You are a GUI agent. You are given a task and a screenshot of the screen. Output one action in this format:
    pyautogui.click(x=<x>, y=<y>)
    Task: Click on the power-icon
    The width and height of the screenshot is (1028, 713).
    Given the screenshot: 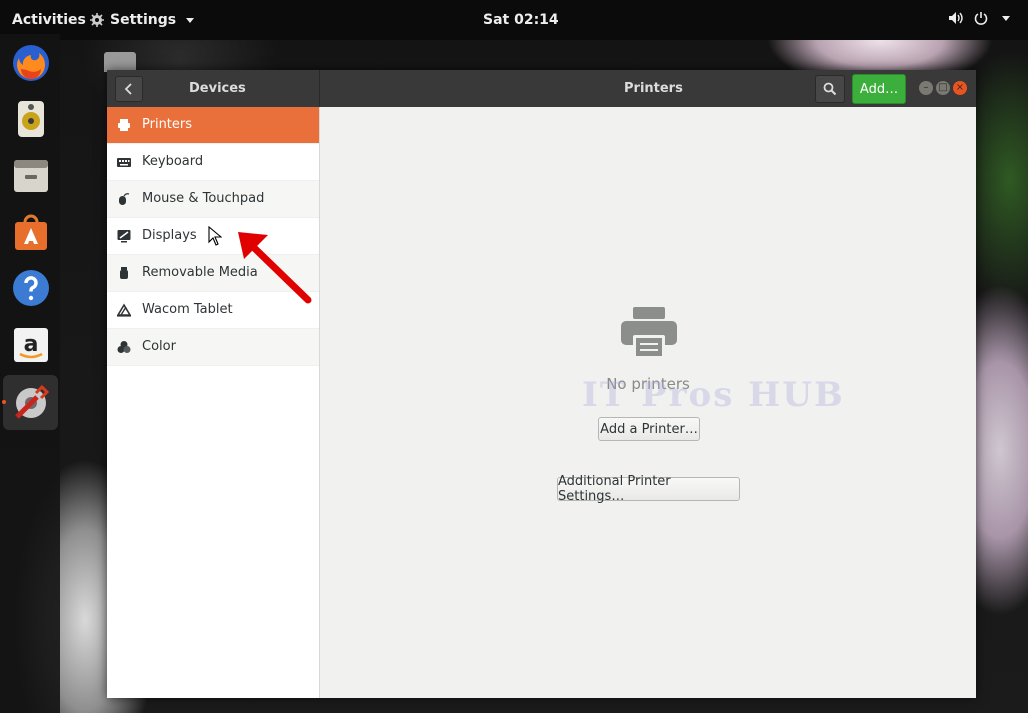 What is the action you would take?
    pyautogui.click(x=981, y=18)
    